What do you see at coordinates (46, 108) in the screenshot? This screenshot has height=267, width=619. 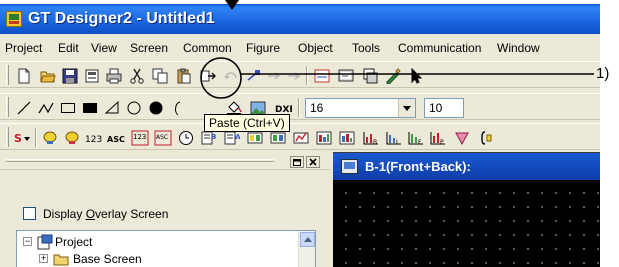 I see `polyline-icon` at bounding box center [46, 108].